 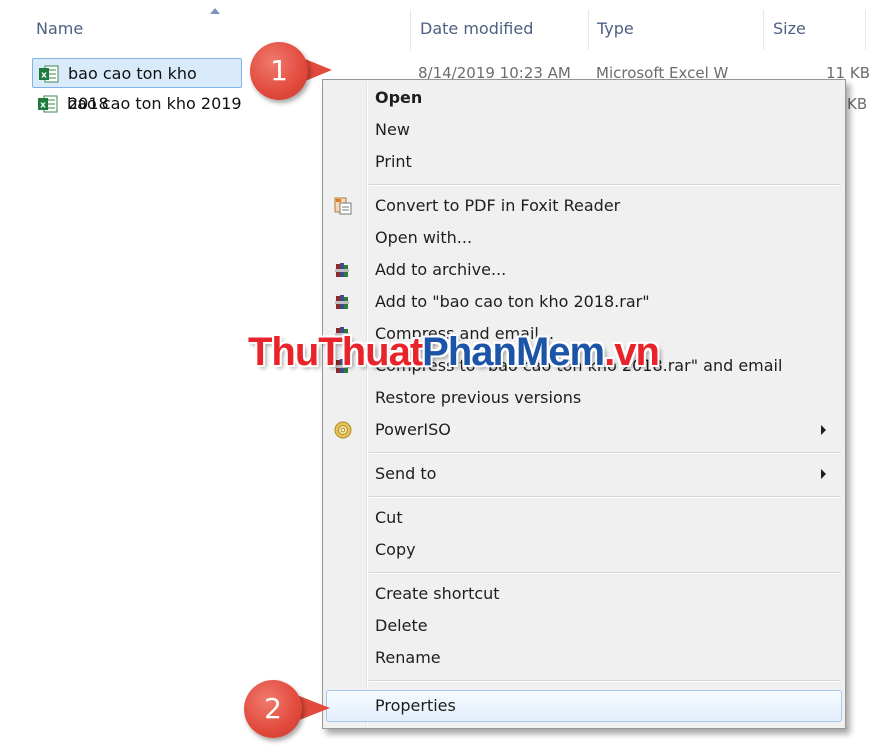 I want to click on column-size: Size, so click(x=789, y=29).